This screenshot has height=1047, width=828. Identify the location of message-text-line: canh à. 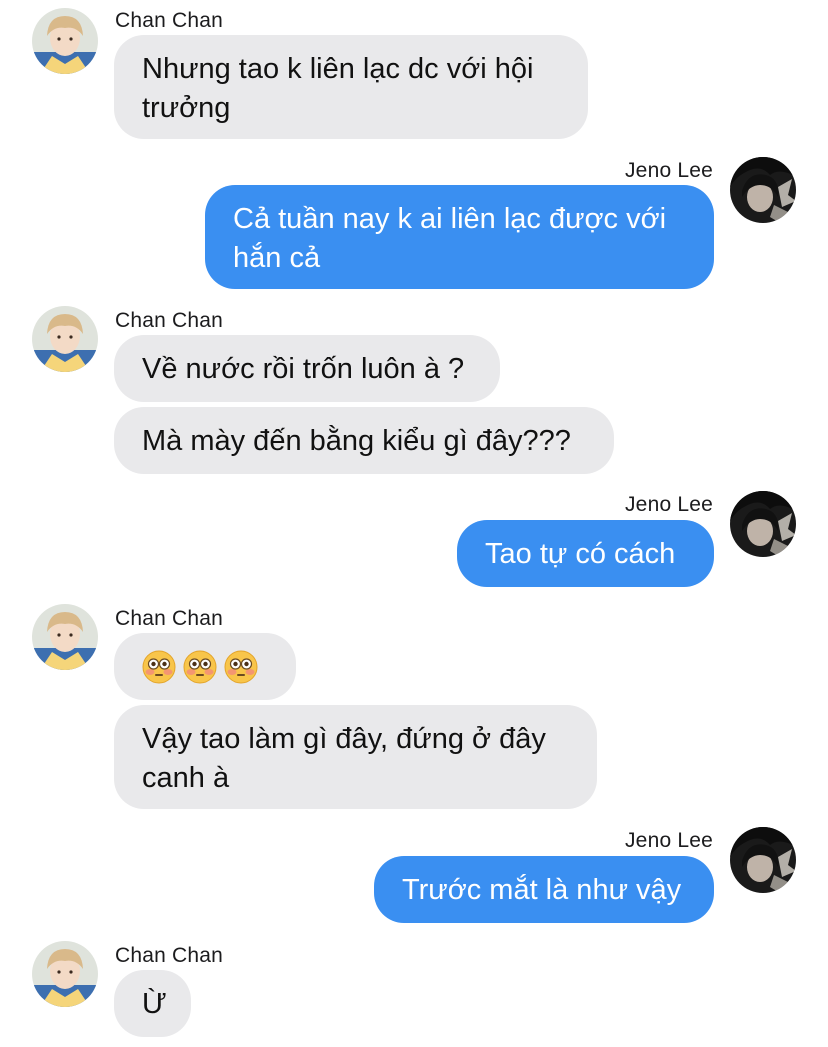
(186, 778).